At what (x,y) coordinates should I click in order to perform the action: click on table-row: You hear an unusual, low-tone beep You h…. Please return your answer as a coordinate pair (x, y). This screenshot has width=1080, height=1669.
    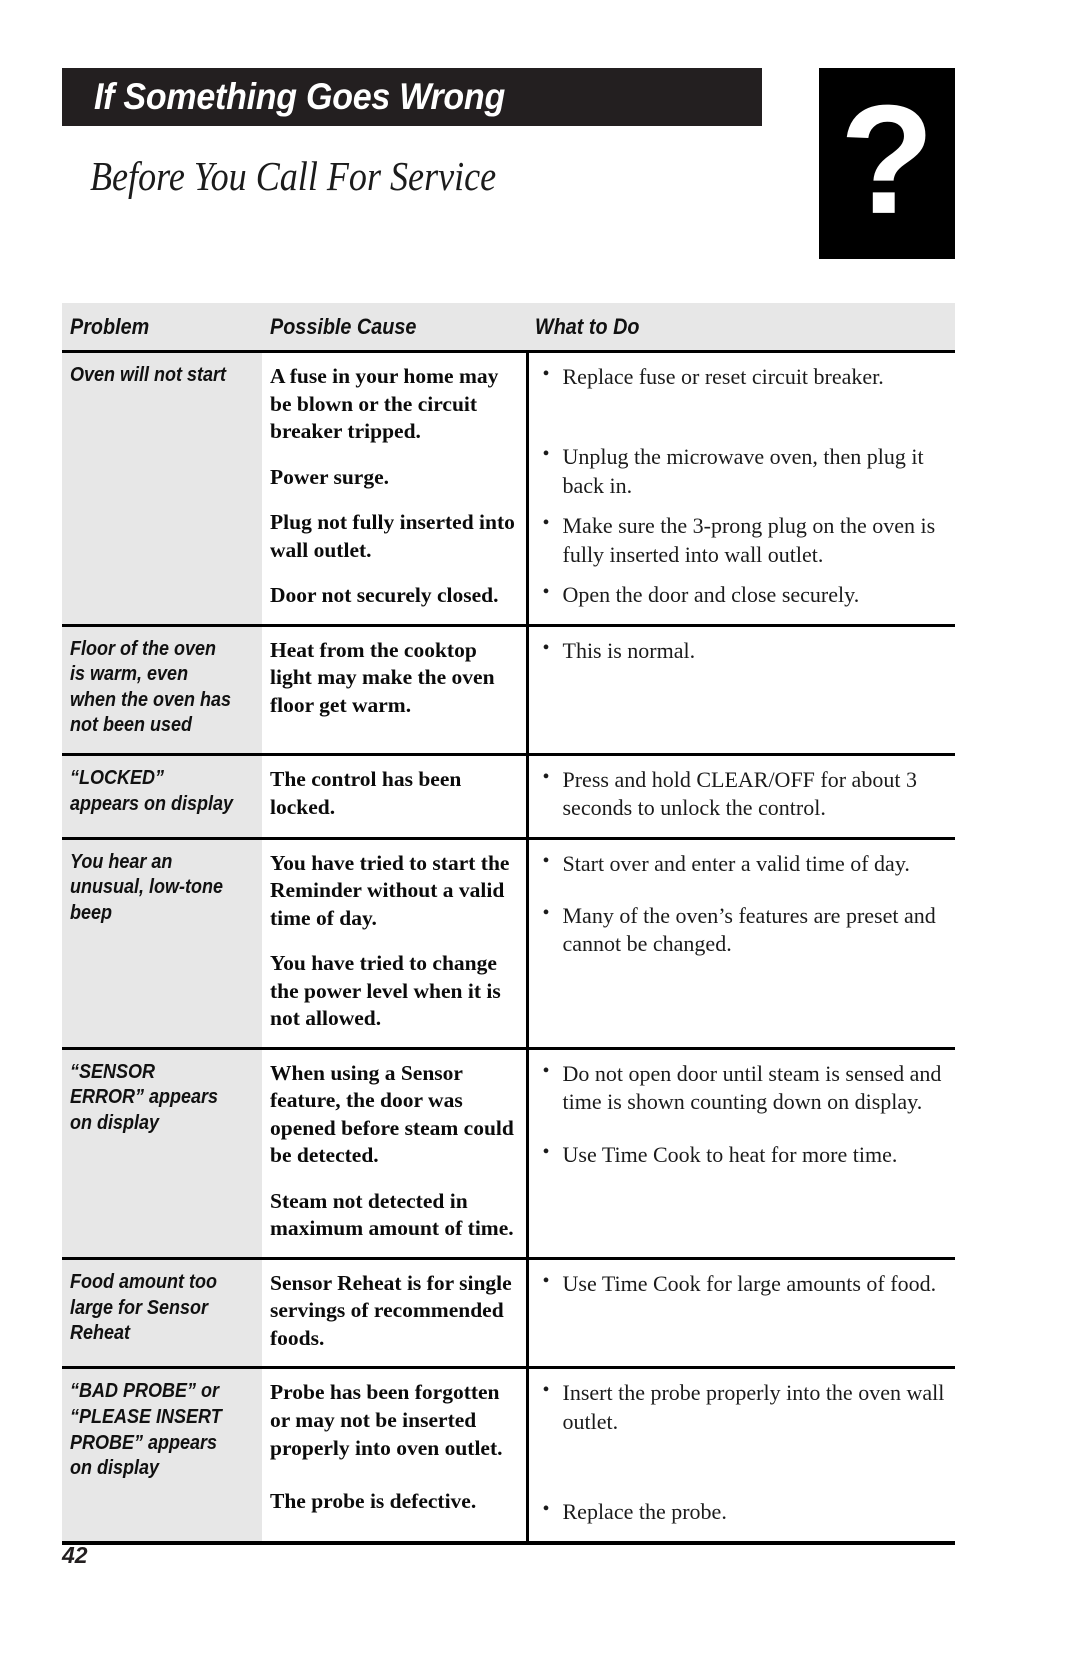
    Looking at the image, I should click on (508, 943).